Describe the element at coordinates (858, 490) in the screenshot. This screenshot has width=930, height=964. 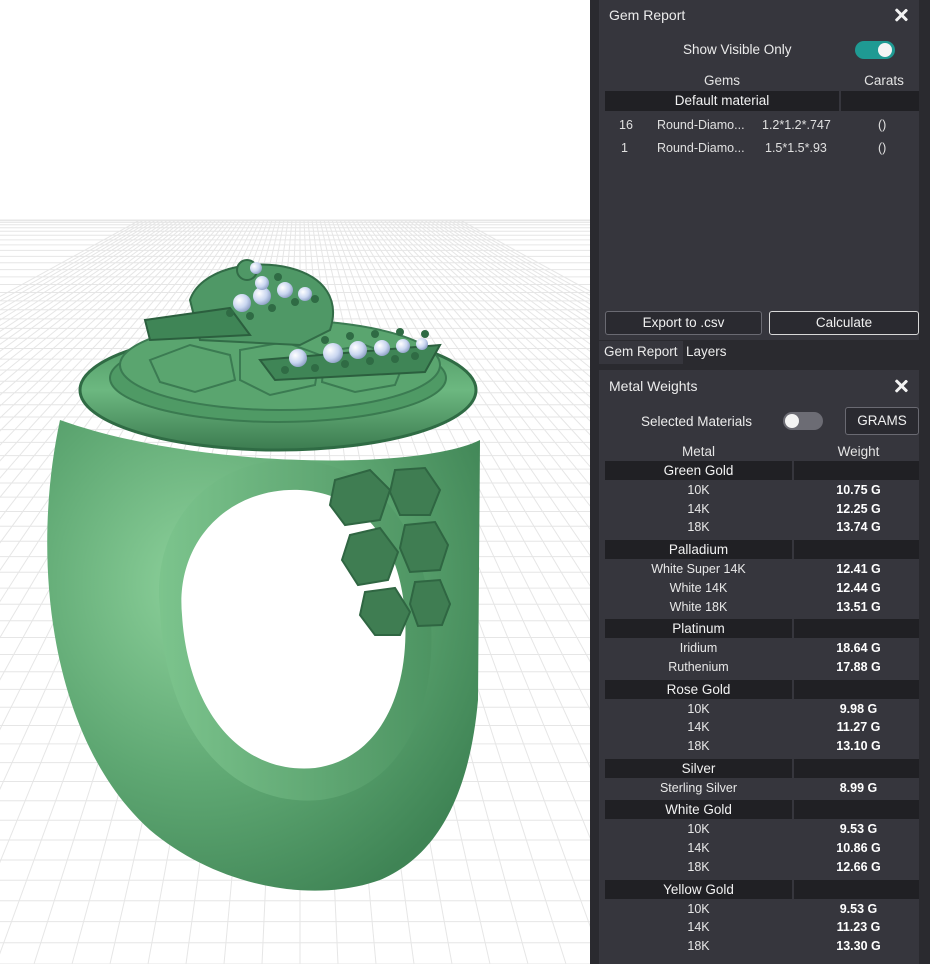
I see `metal-weight: 10.75 G` at that location.